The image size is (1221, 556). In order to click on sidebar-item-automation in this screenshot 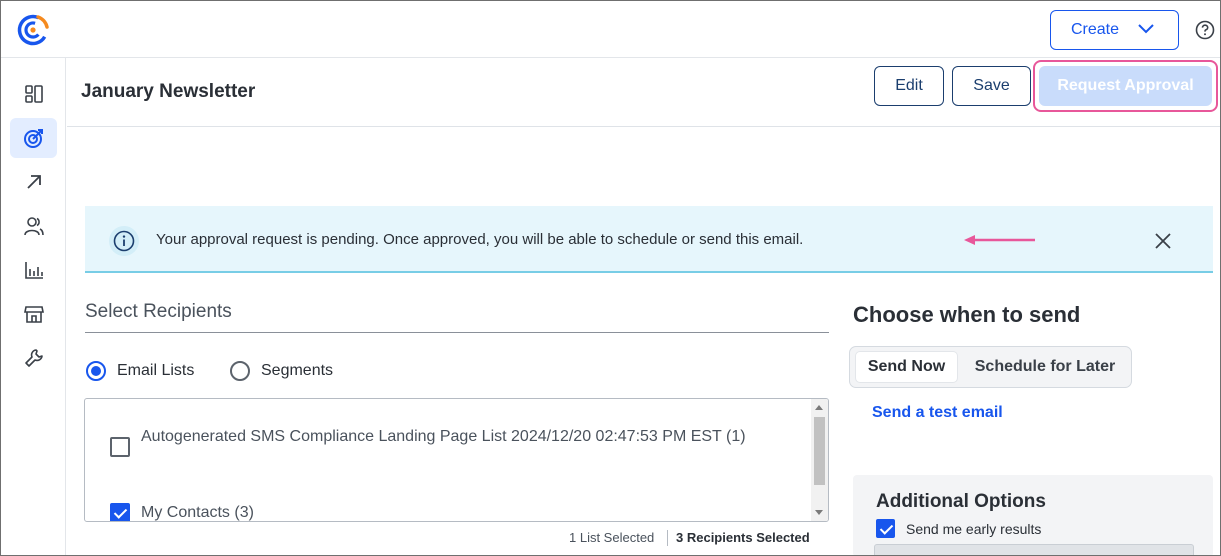, I will do `click(33, 182)`.